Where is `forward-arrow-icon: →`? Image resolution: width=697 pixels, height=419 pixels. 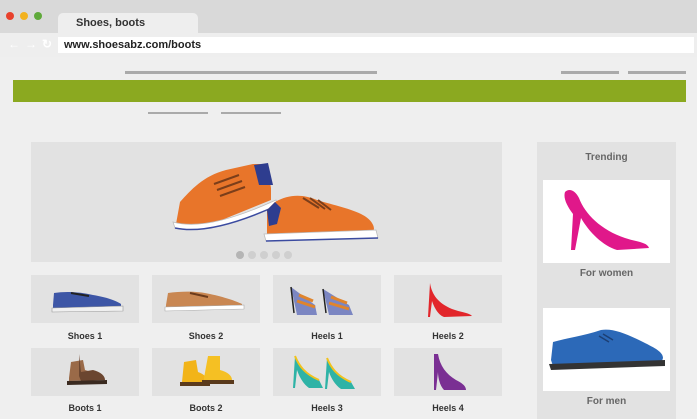 forward-arrow-icon: → is located at coordinates (31, 44).